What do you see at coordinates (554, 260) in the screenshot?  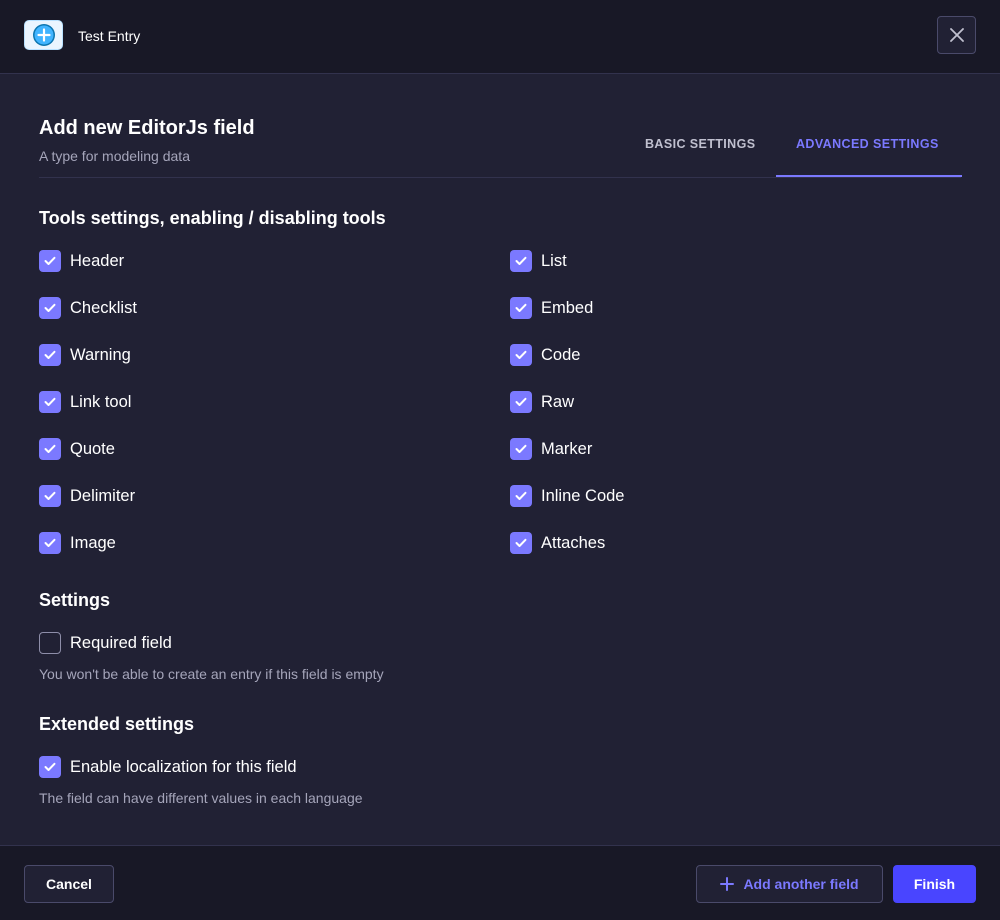 I see `tool-label: List` at bounding box center [554, 260].